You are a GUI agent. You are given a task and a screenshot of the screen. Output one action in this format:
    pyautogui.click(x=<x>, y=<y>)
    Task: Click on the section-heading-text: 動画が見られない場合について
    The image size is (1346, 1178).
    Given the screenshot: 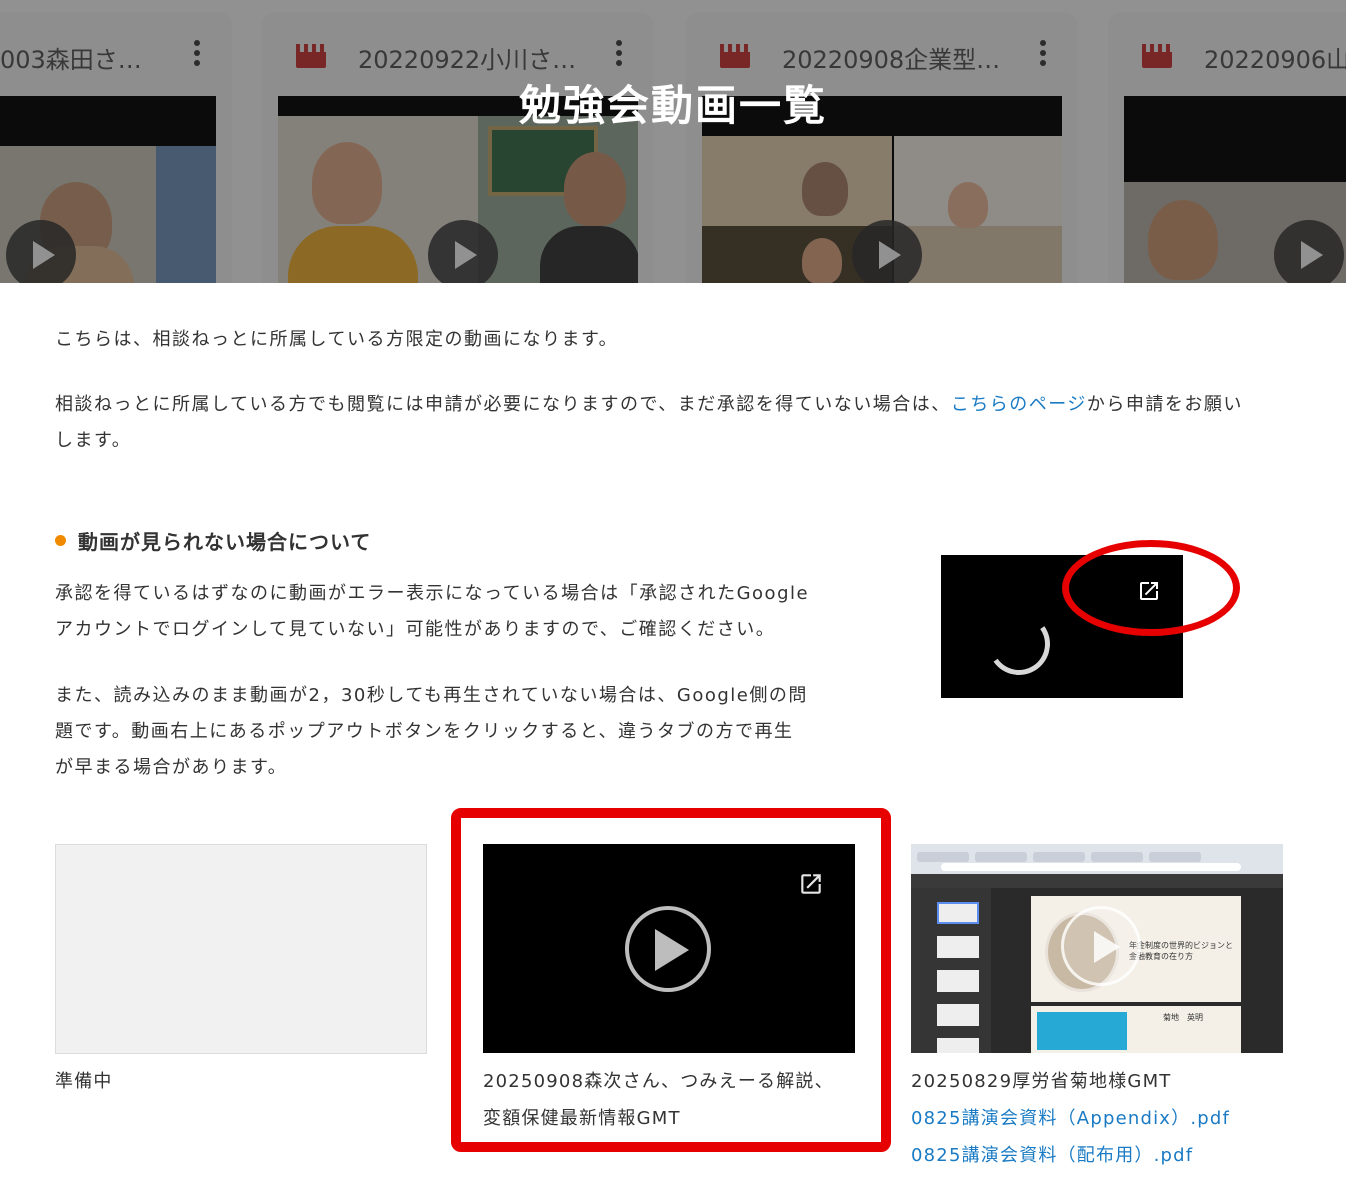 What is the action you would take?
    pyautogui.click(x=225, y=542)
    